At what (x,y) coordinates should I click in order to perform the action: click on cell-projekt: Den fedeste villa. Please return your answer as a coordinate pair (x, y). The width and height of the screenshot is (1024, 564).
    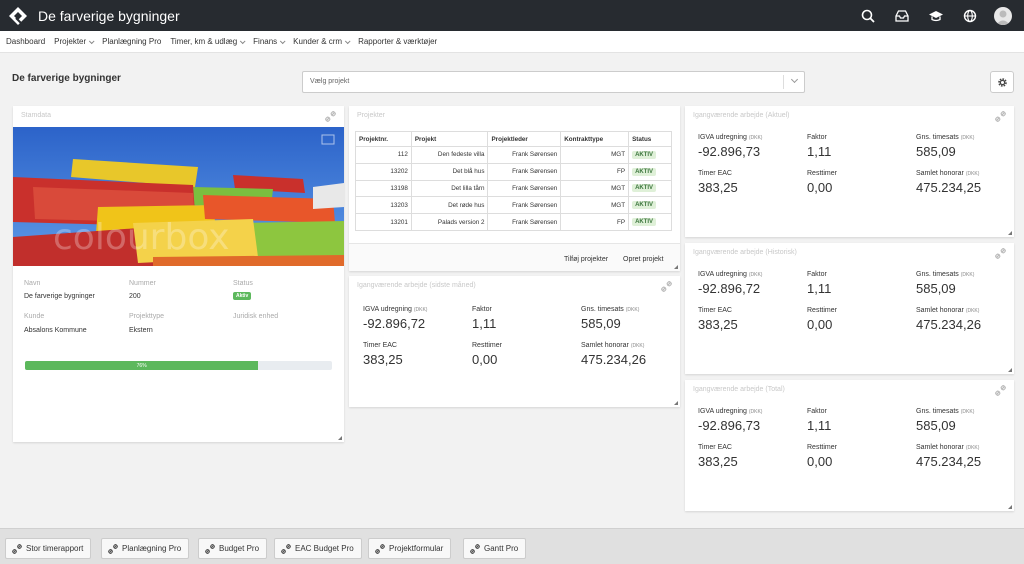
    Looking at the image, I should click on (449, 155).